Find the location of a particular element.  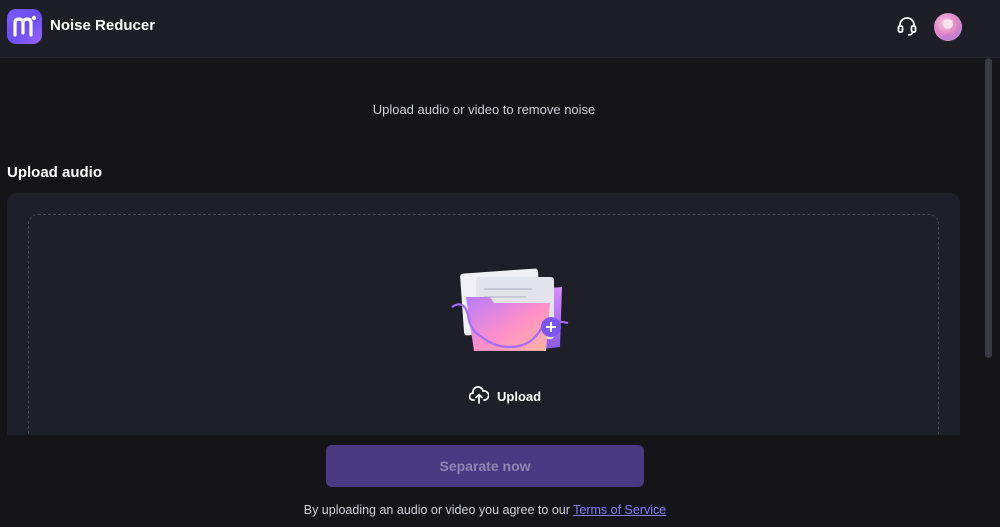

user-avatar is located at coordinates (948, 27).